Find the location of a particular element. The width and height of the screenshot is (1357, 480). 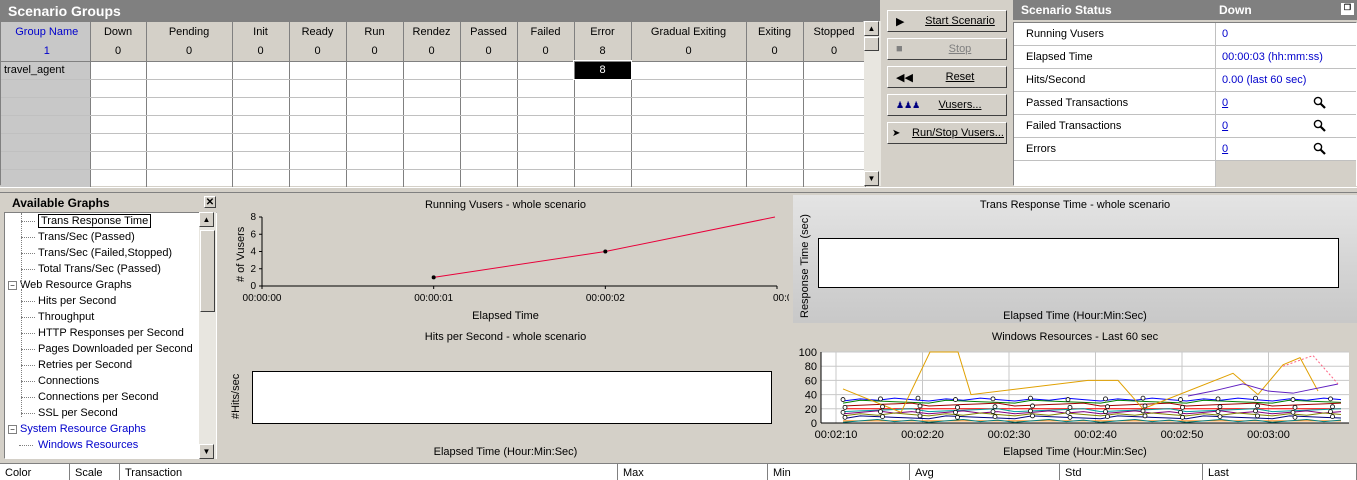

tree-item: Connections is located at coordinates (68, 382).